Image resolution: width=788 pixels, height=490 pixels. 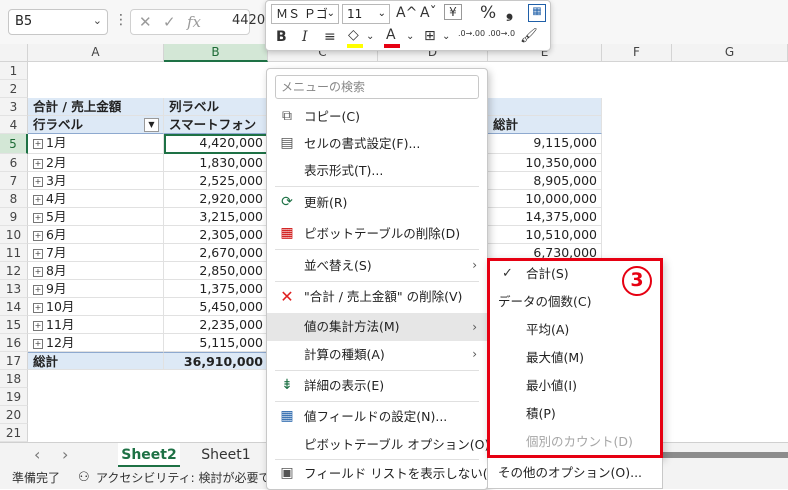 What do you see at coordinates (453, 12) in the screenshot?
I see `currency-format-icon: ¥` at bounding box center [453, 12].